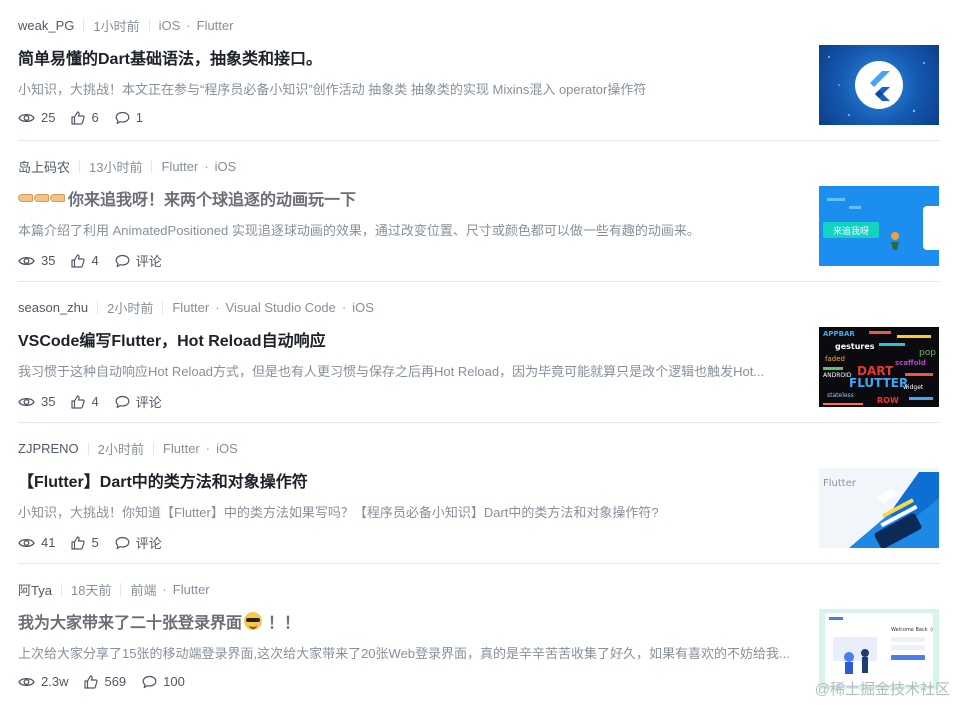 The height and width of the screenshot is (705, 958). Describe the element at coordinates (115, 681) in the screenshot. I see `like-count: 569` at that location.